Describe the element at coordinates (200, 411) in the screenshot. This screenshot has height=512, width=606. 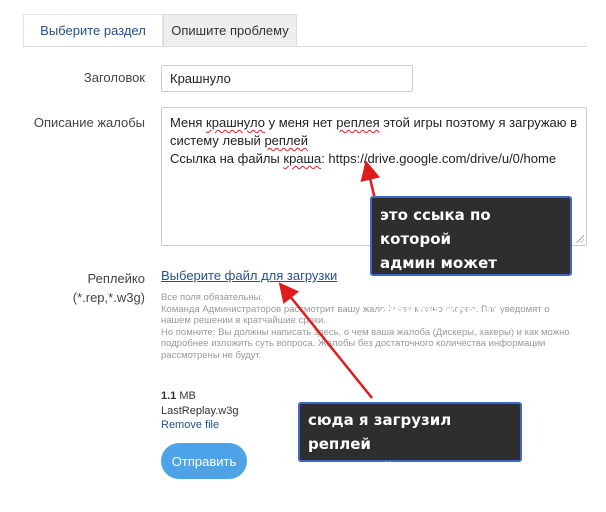
I see `file-name: LastReplay.w3g` at that location.